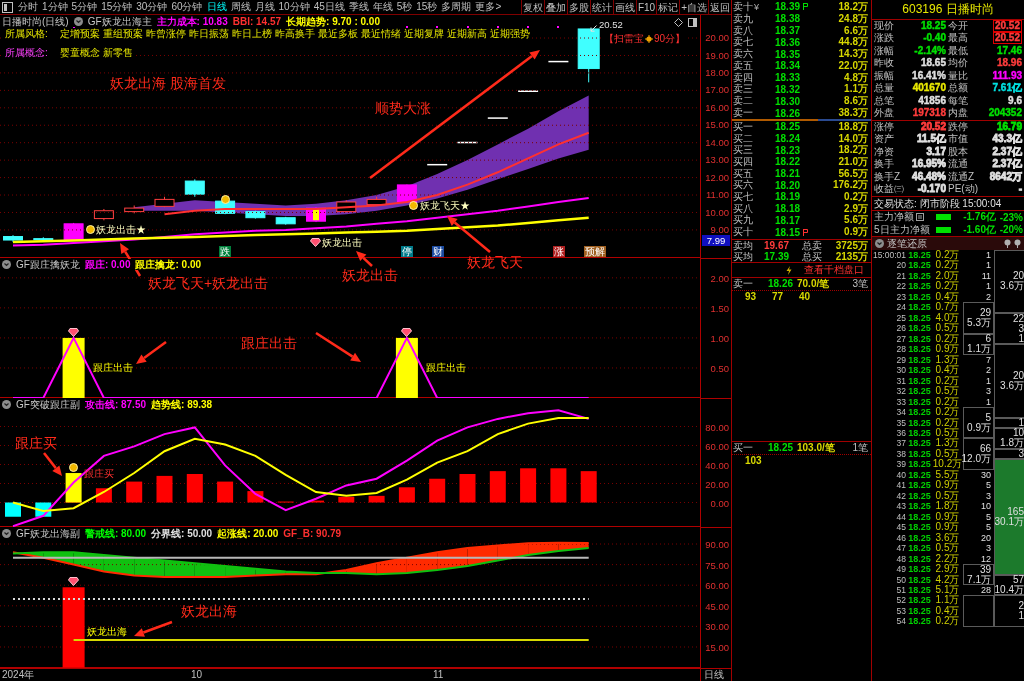 The width and height of the screenshot is (1024, 681). I want to click on tick-time: 25, so click(901, 318).